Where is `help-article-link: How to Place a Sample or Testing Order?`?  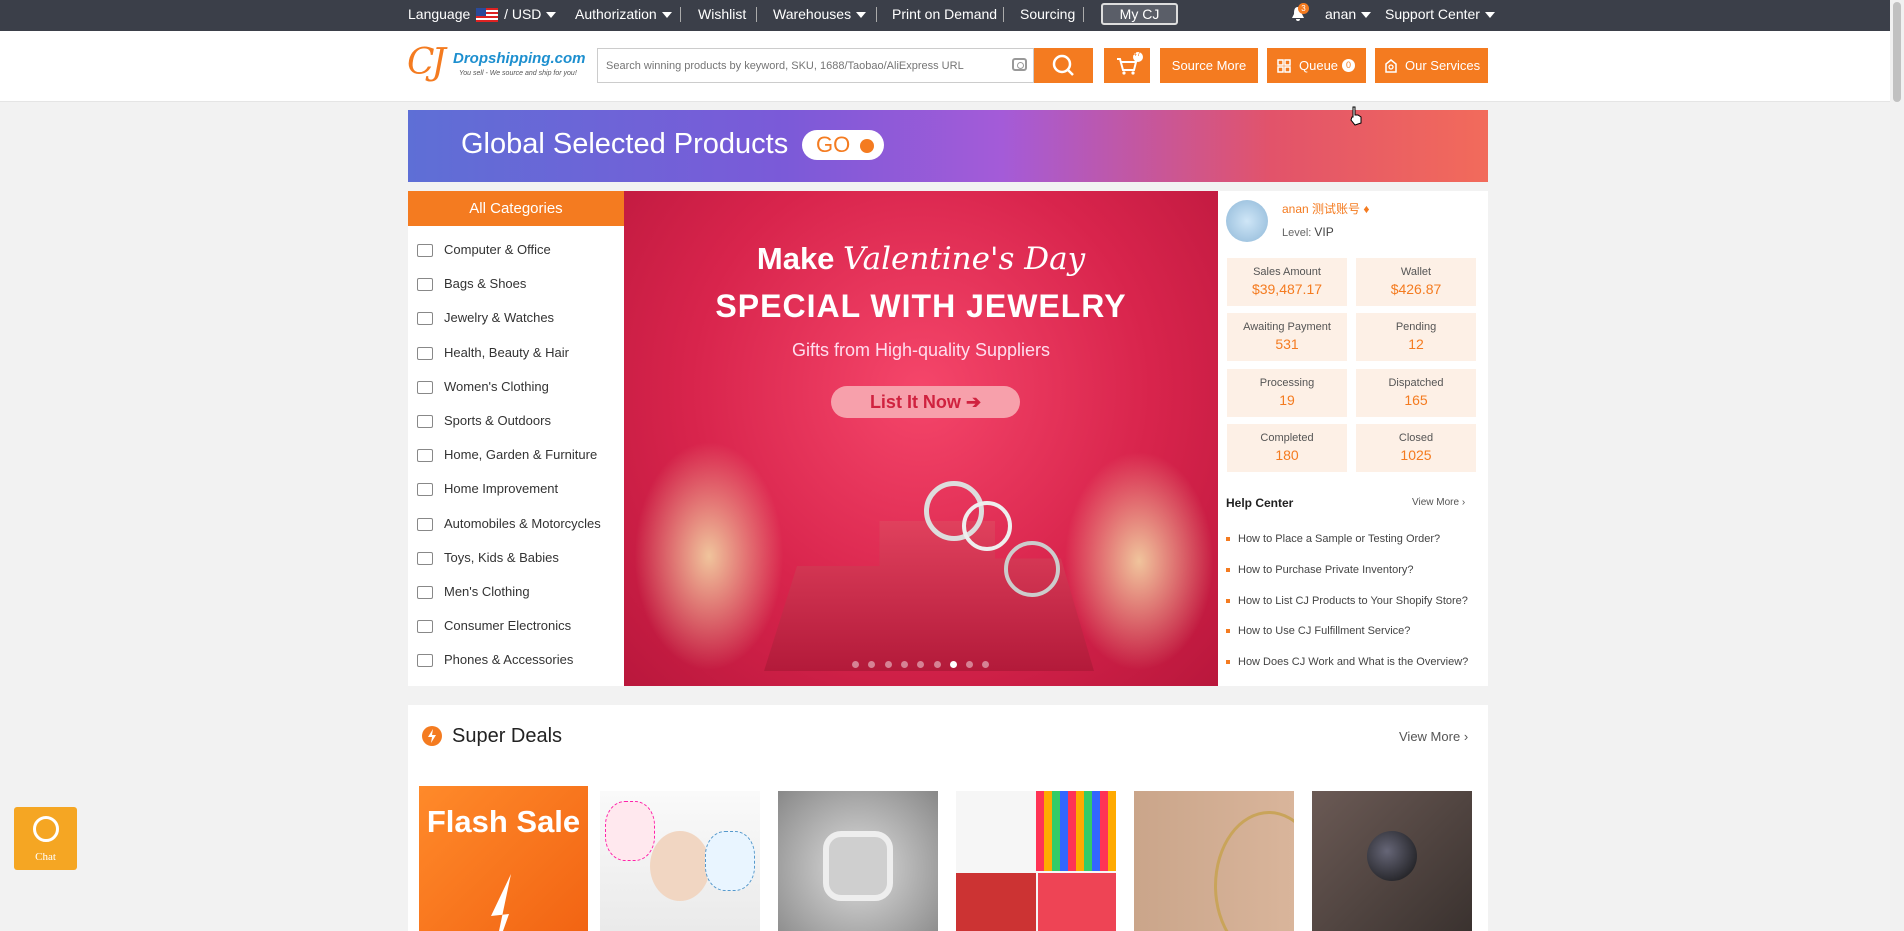
help-article-link: How to Place a Sample or Testing Order? is located at coordinates (1333, 539).